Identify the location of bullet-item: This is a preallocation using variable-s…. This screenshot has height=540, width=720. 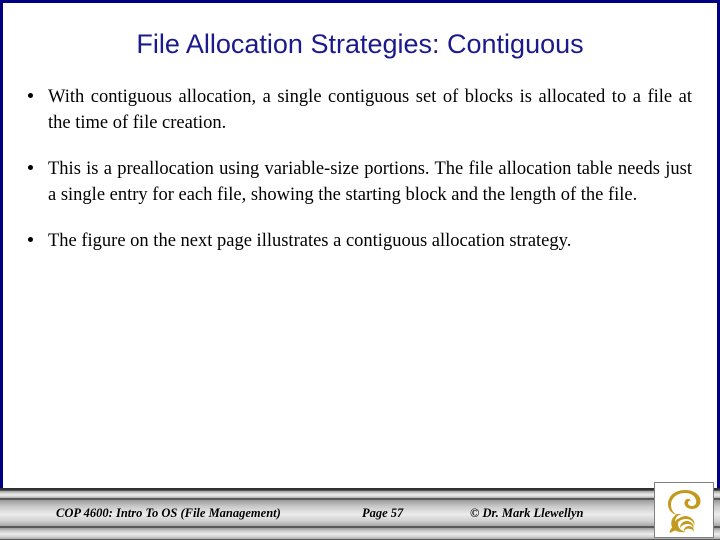
(358, 182).